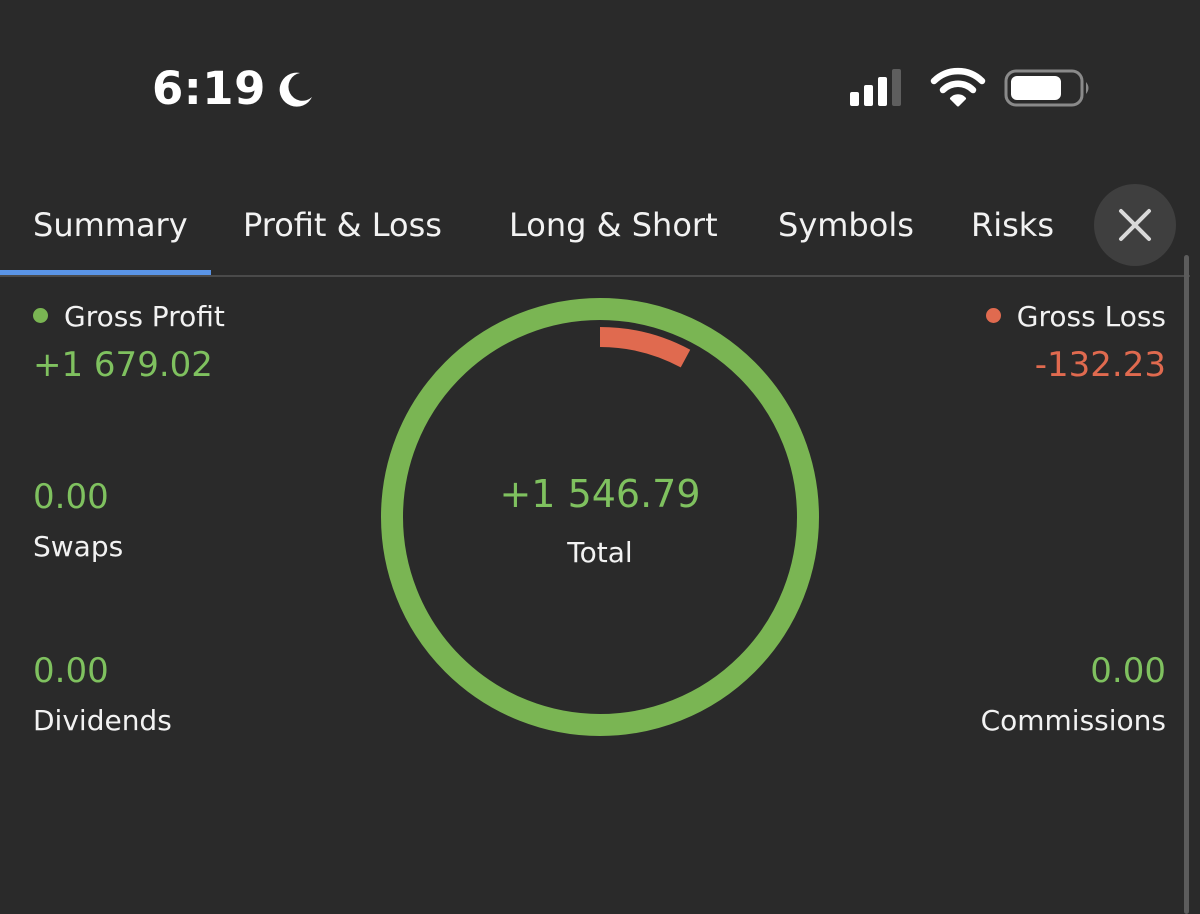 This screenshot has width=1200, height=914. Describe the element at coordinates (209, 88) in the screenshot. I see `time-text: 6:19` at that location.